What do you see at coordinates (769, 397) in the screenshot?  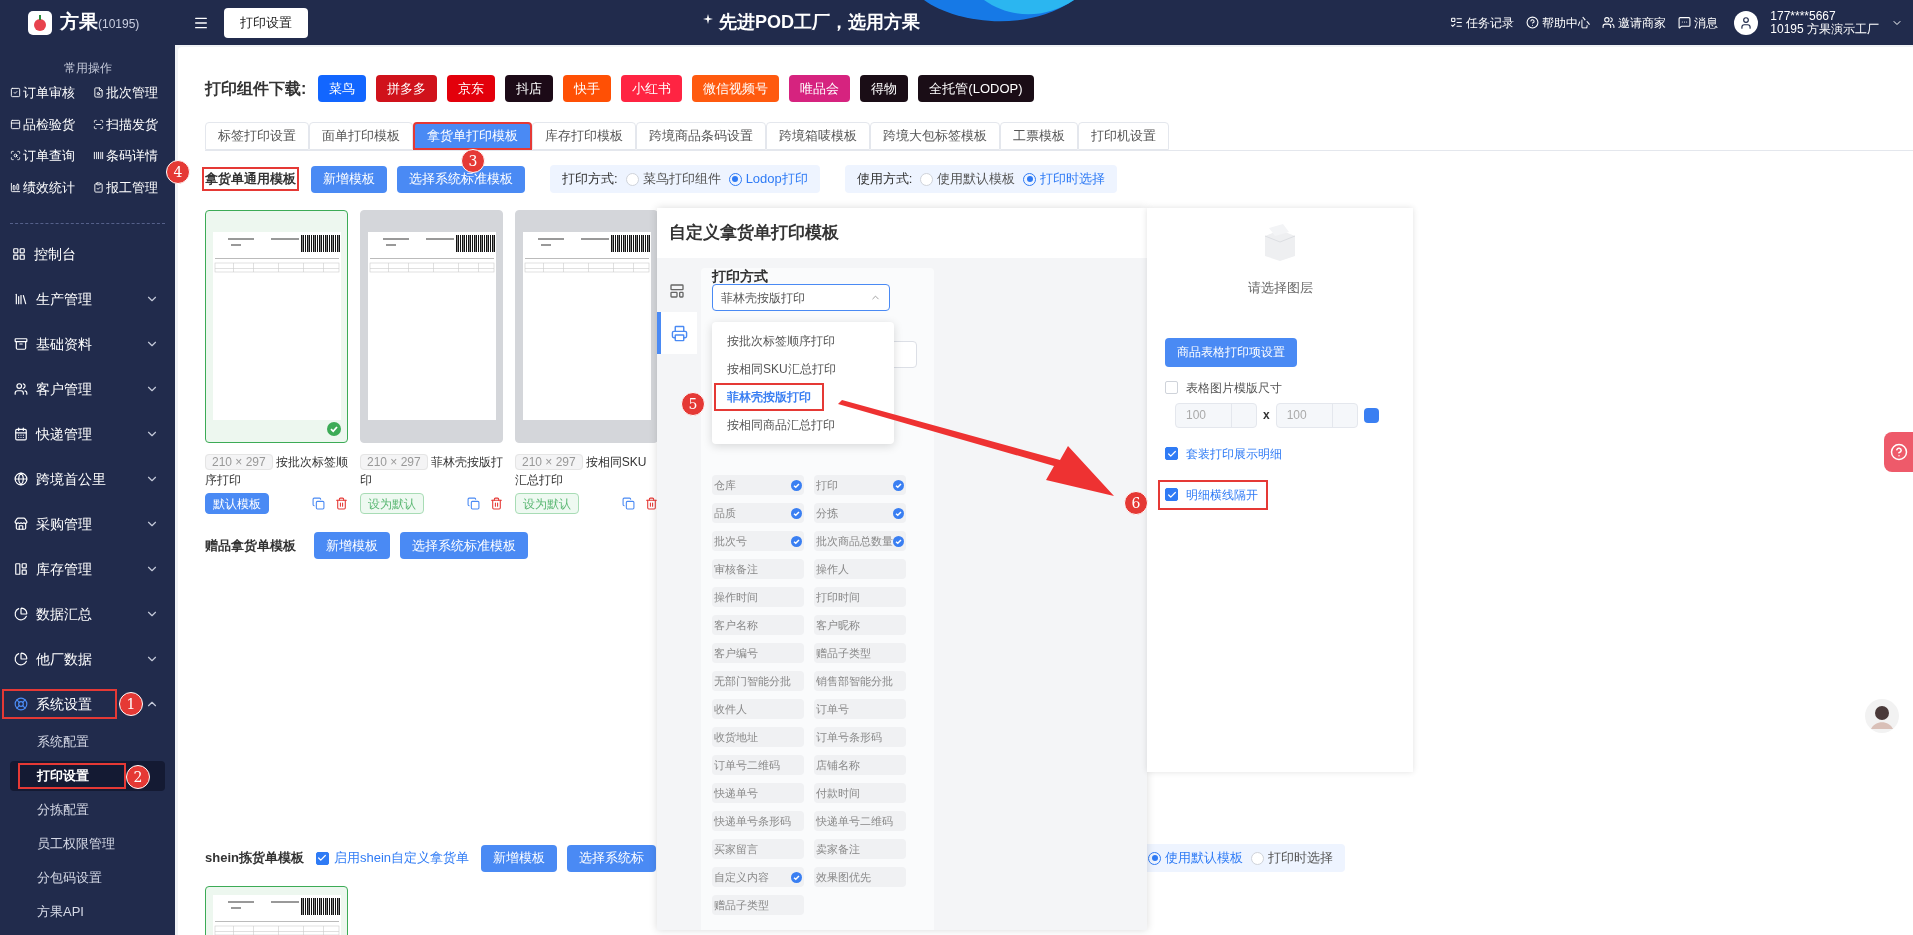 I see `dropdown-option: 菲林壳按版打印` at bounding box center [769, 397].